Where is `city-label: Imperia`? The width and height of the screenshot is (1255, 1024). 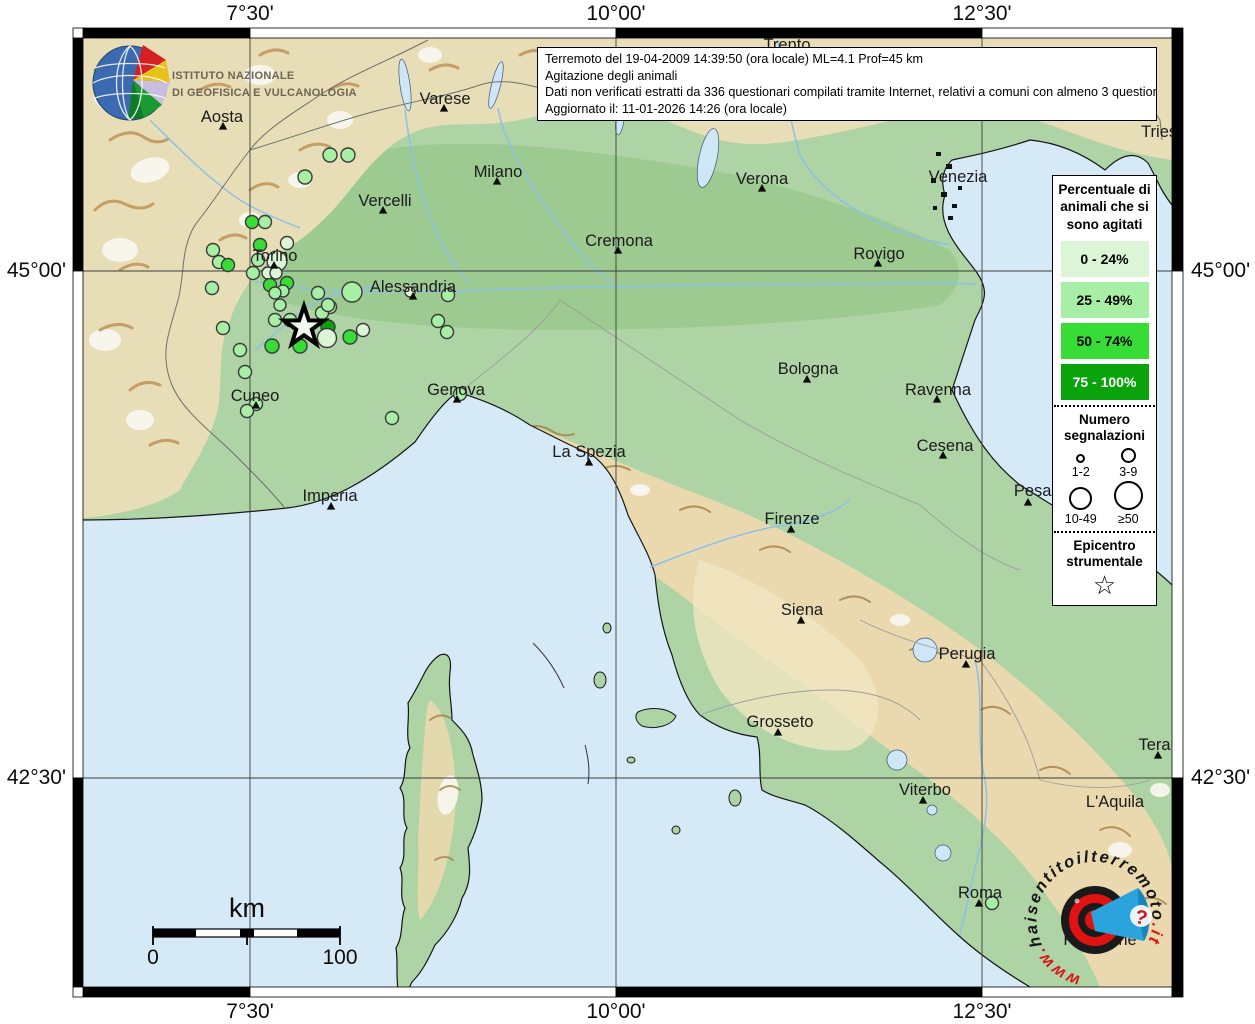 city-label: Imperia is located at coordinates (330, 496).